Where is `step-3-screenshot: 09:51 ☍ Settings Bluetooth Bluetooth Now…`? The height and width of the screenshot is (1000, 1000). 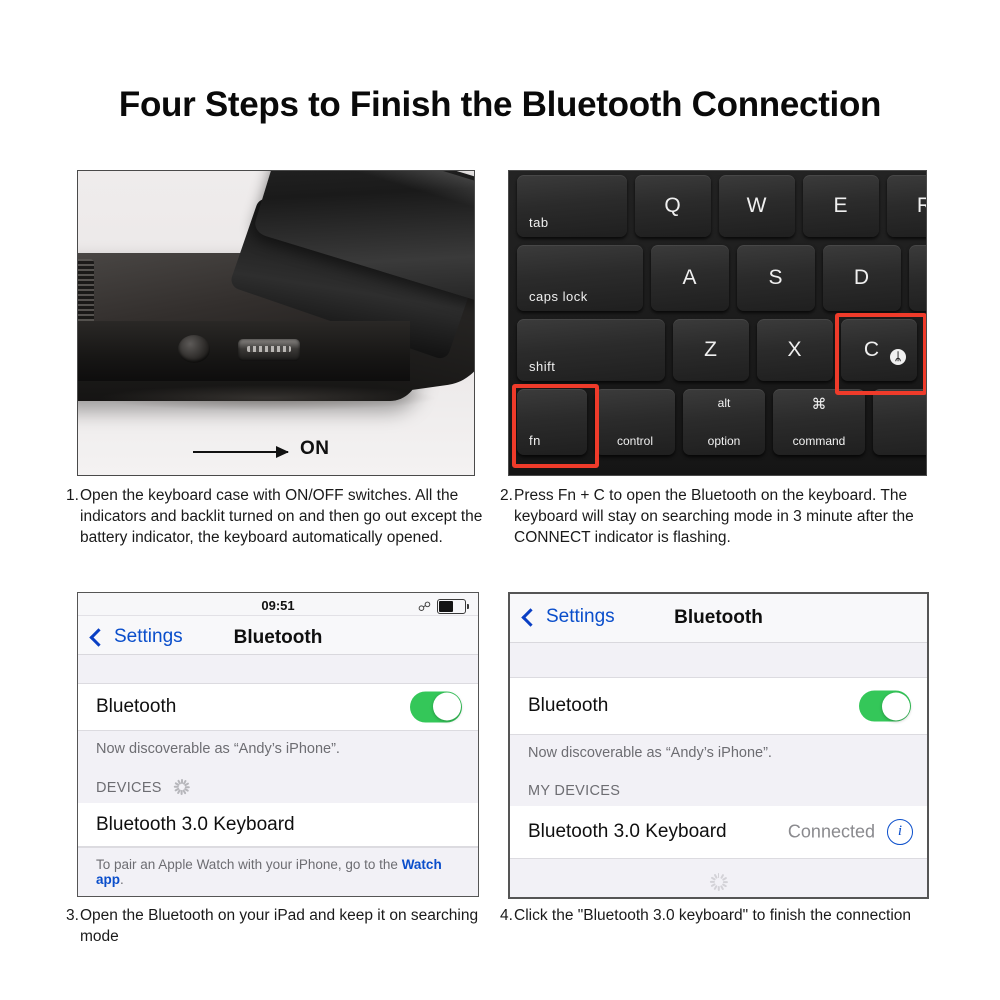
step-3-screenshot: 09:51 ☍ Settings Bluetooth Bluetooth Now… is located at coordinates (278, 744).